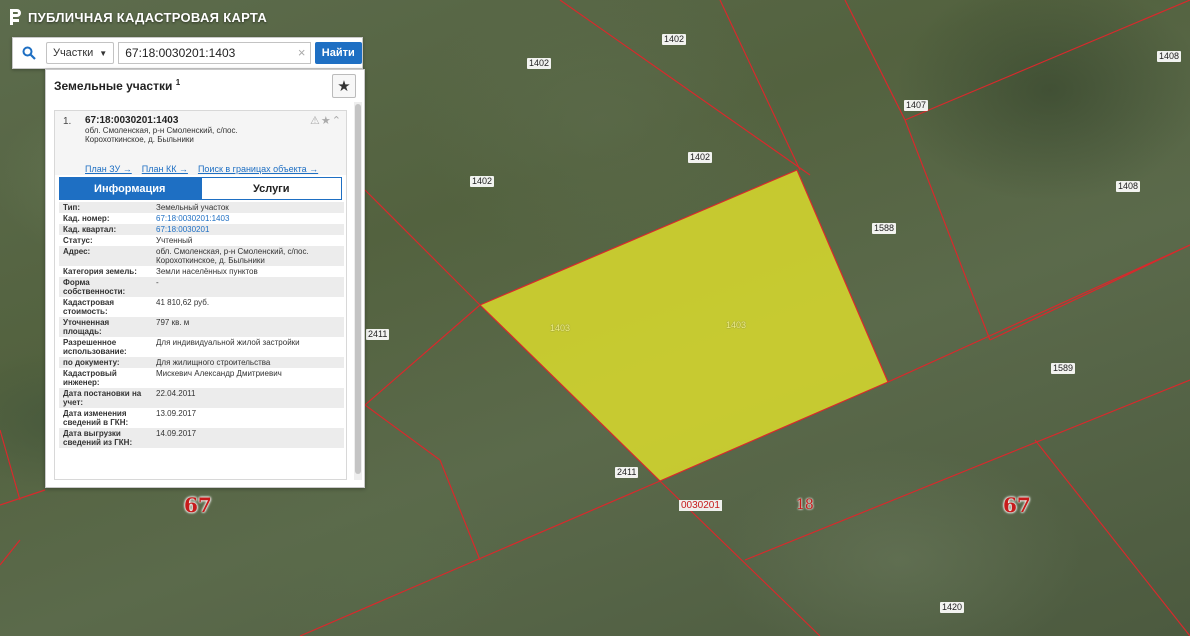 Image resolution: width=1190 pixels, height=636 pixels. Describe the element at coordinates (916, 105) in the screenshot. I see `parcel-label: 1407` at that location.